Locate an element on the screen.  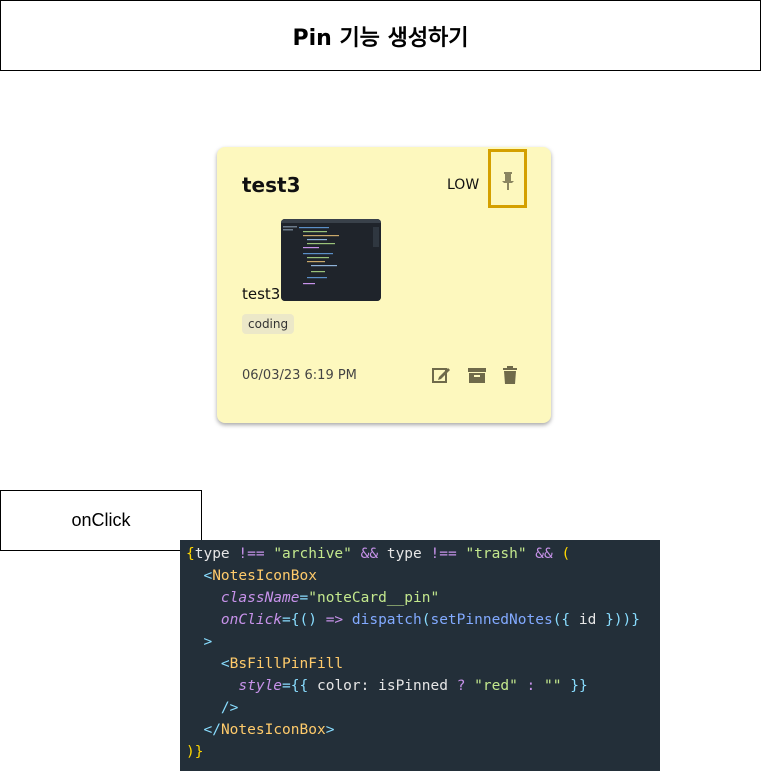
code-line-7: style={{ color: isPinned ? "red" : "" }} is located at coordinates (413, 686).